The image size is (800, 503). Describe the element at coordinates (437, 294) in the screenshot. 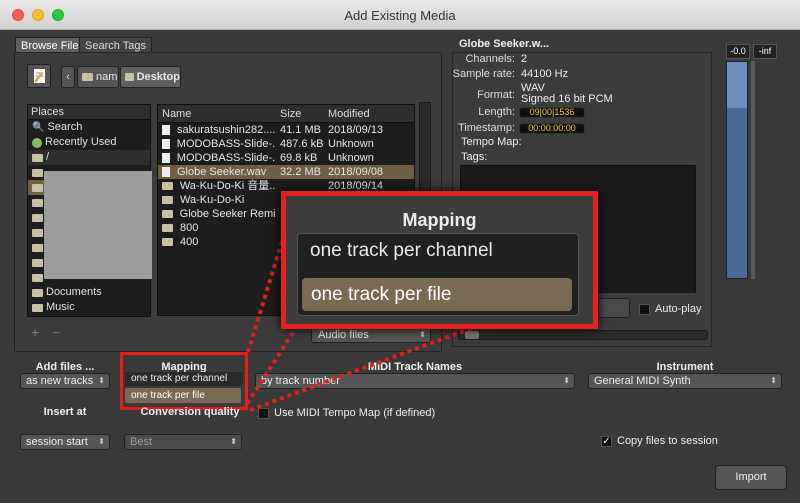

I see `zoom-option-per-file: one track per file` at that location.